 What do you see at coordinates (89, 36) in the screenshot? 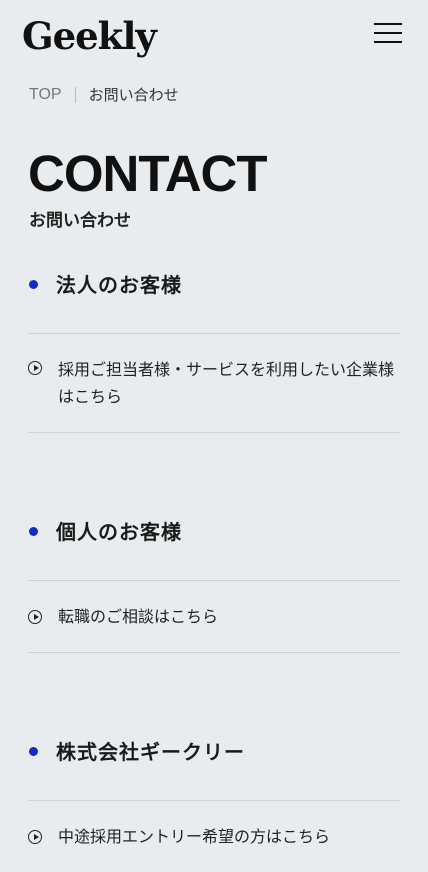
I see `site-logo: Geekly` at bounding box center [89, 36].